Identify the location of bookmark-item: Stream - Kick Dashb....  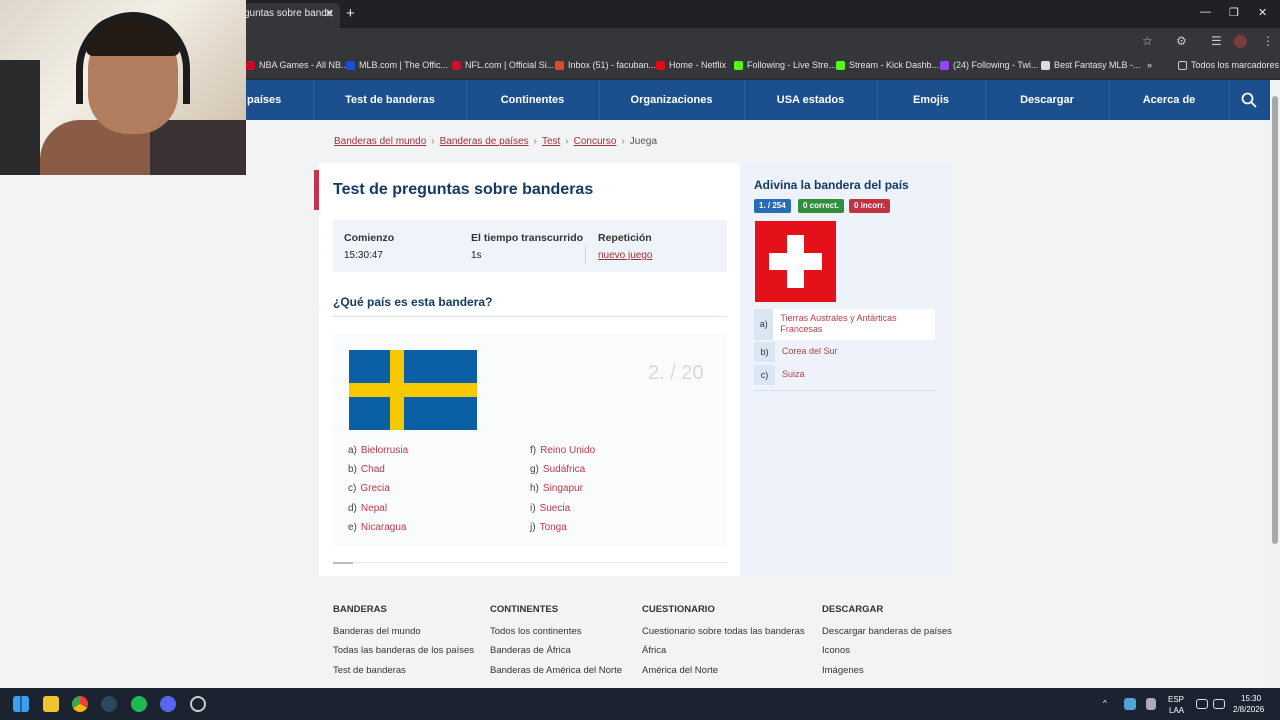
(887, 65).